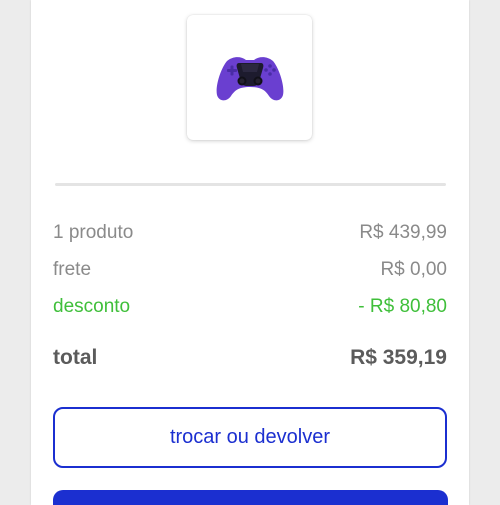 This screenshot has width=500, height=505. What do you see at coordinates (93, 232) in the screenshot?
I see `products-label: 1 produto` at bounding box center [93, 232].